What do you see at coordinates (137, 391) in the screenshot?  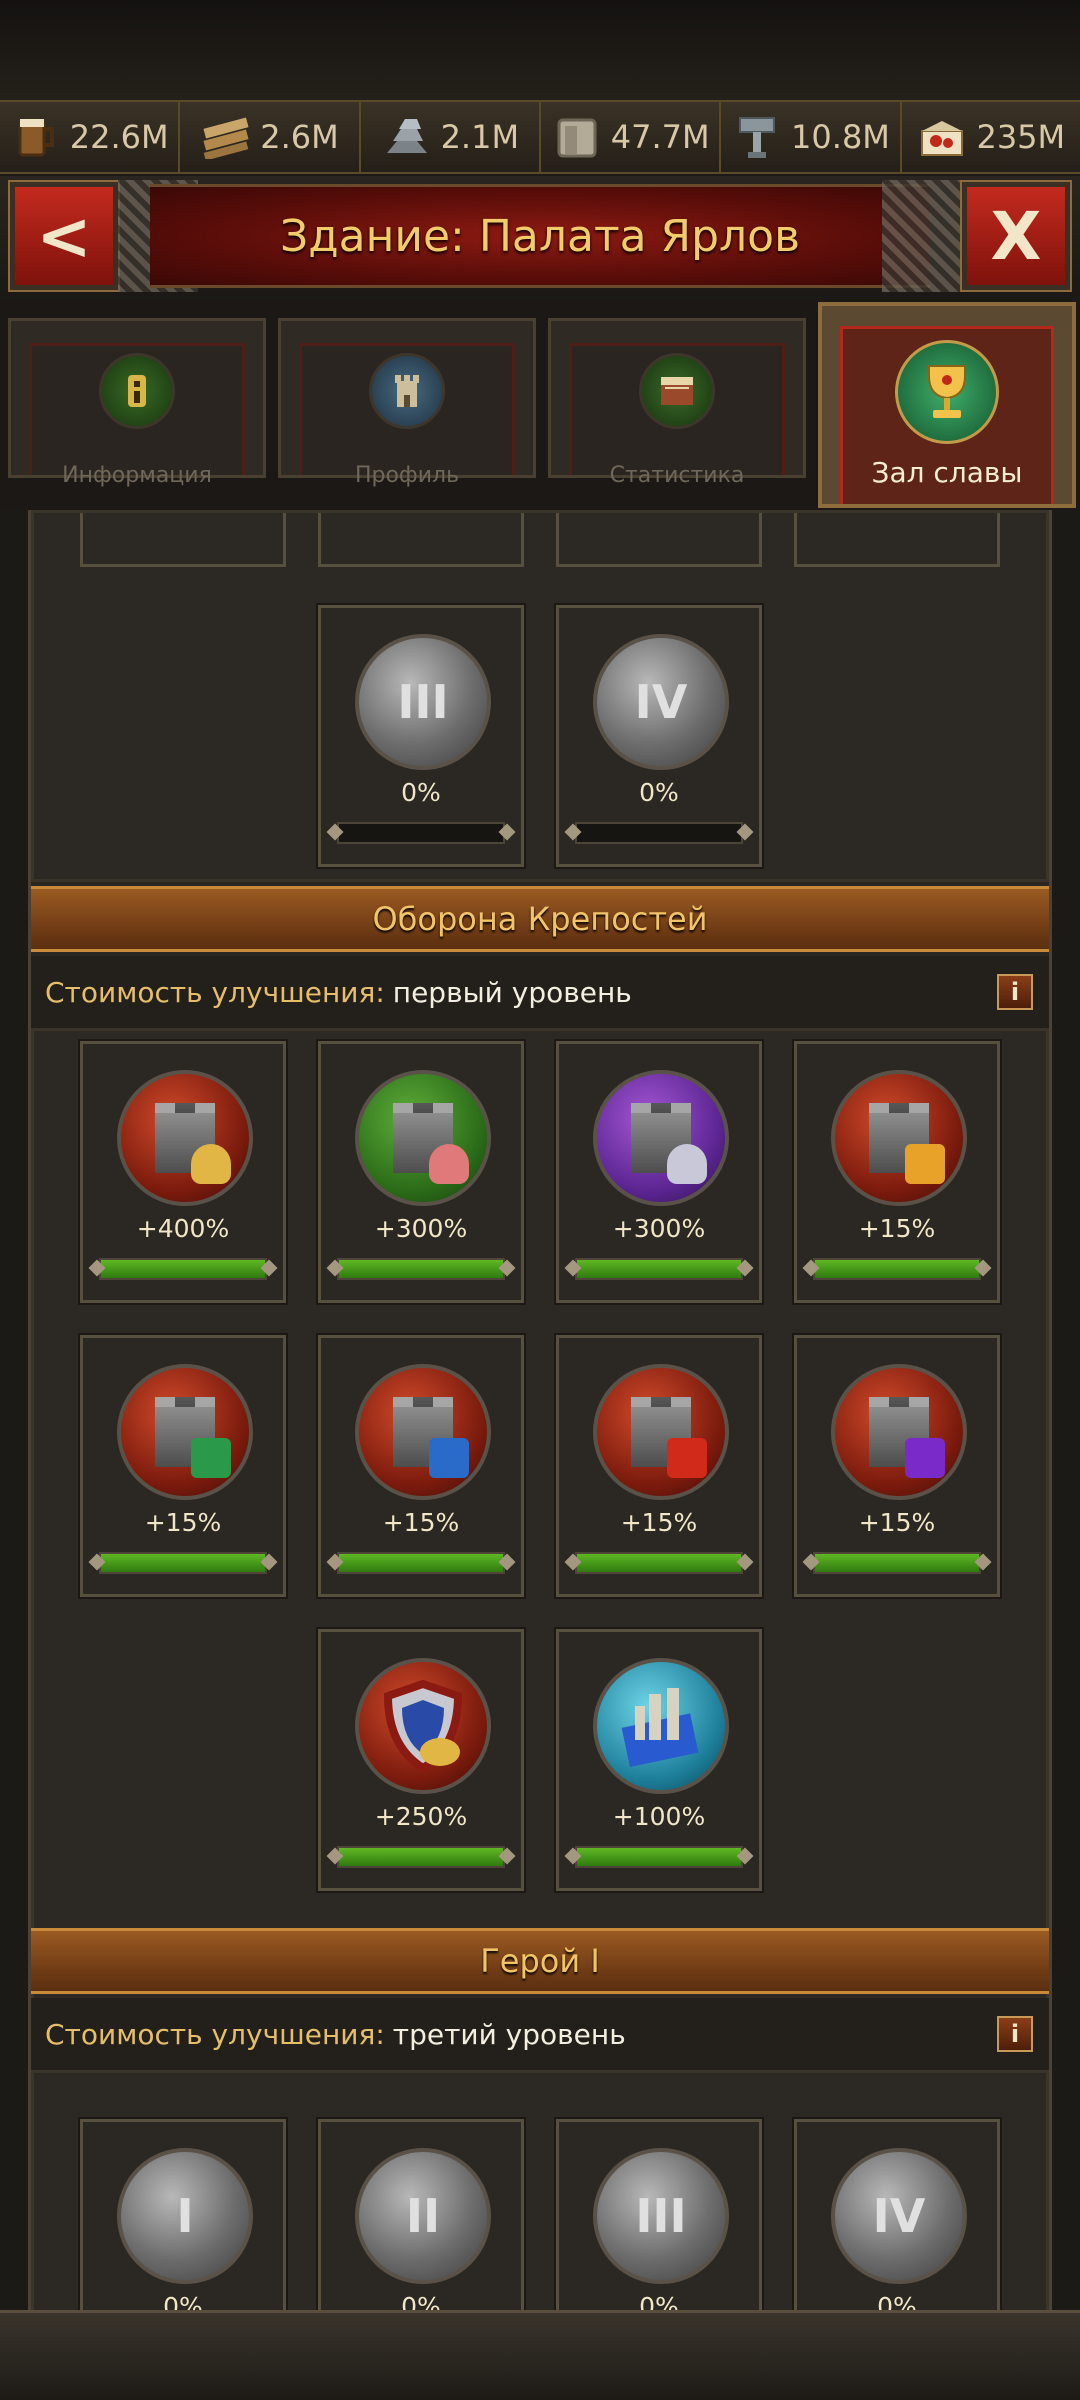 I see `info-scroll-icon` at bounding box center [137, 391].